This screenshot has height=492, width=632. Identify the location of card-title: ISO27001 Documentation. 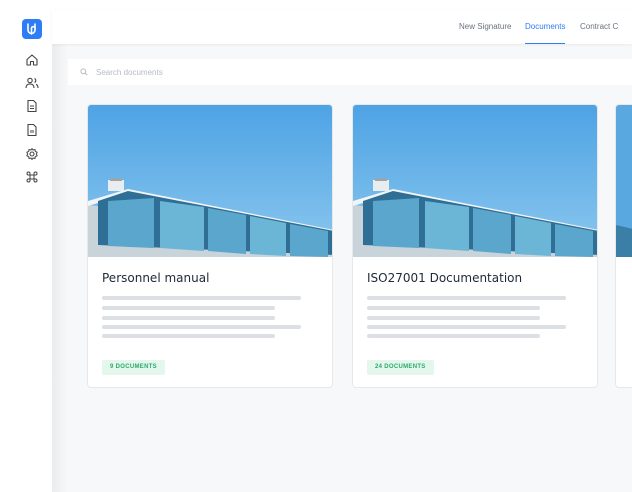
(445, 278).